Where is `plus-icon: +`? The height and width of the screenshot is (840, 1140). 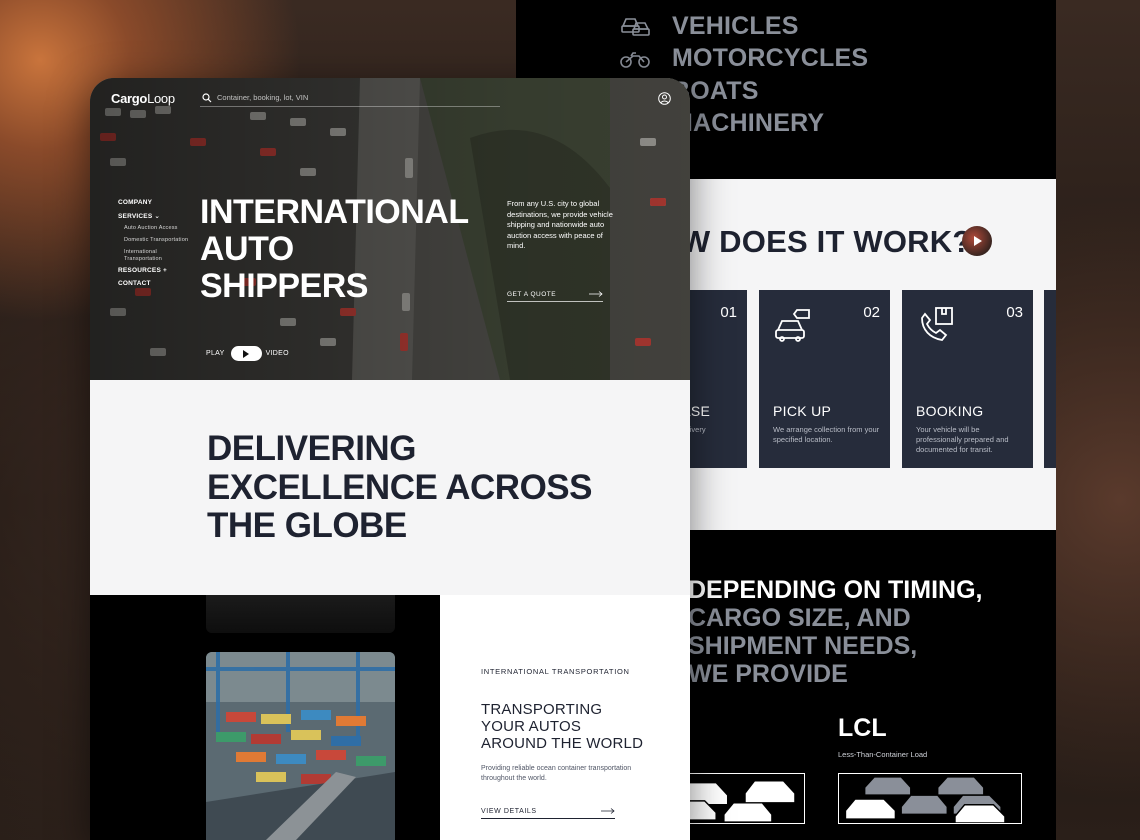
plus-icon: + is located at coordinates (165, 270).